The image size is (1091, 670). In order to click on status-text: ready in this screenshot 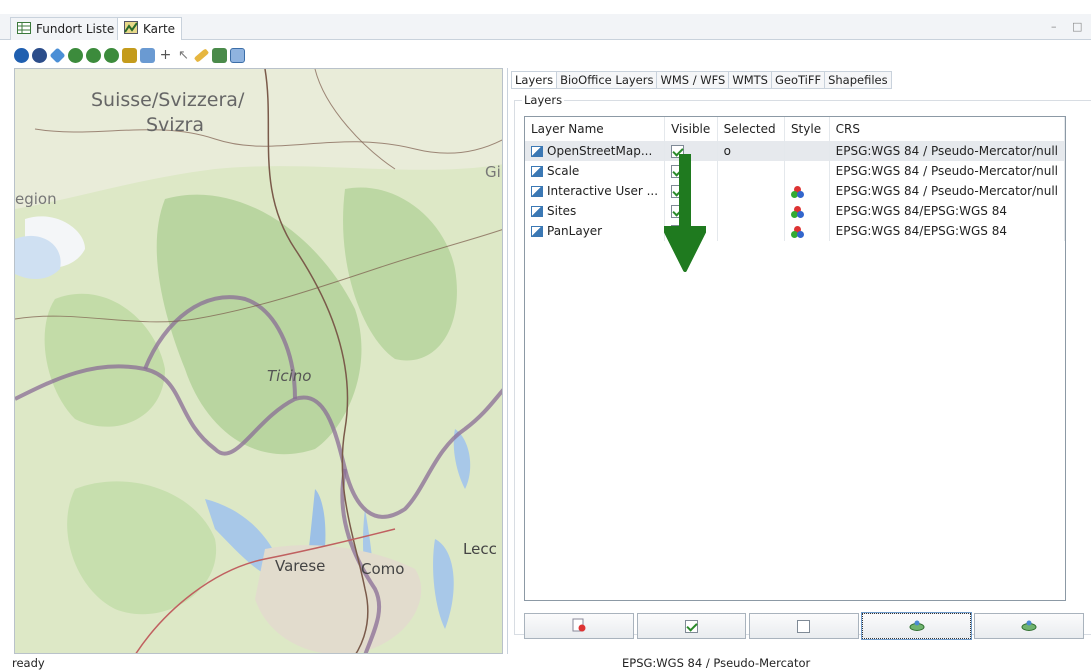, I will do `click(28, 663)`.